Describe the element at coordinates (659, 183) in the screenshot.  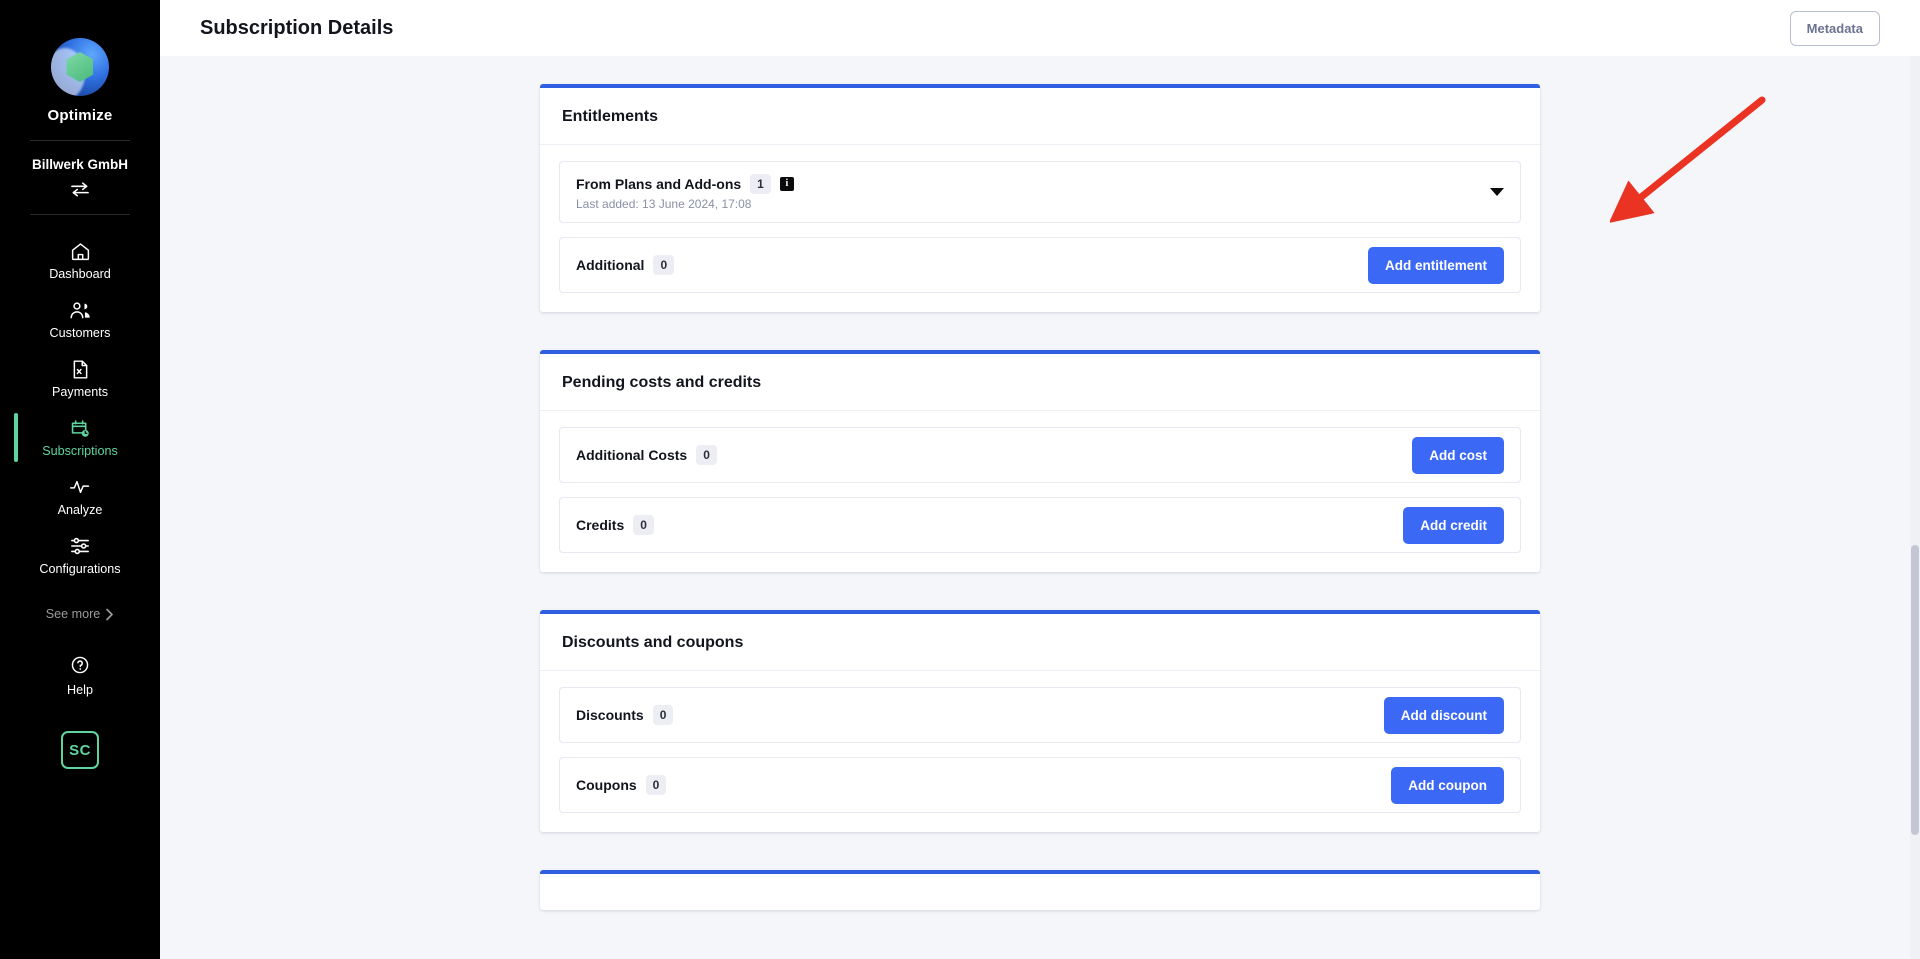
I see `row-label: From Plans and Add-ons` at that location.